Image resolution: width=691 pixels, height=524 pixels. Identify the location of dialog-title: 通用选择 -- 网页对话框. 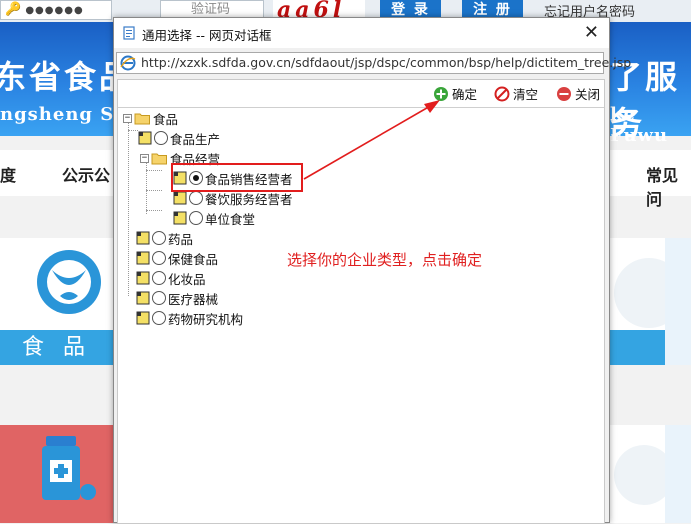
(207, 35).